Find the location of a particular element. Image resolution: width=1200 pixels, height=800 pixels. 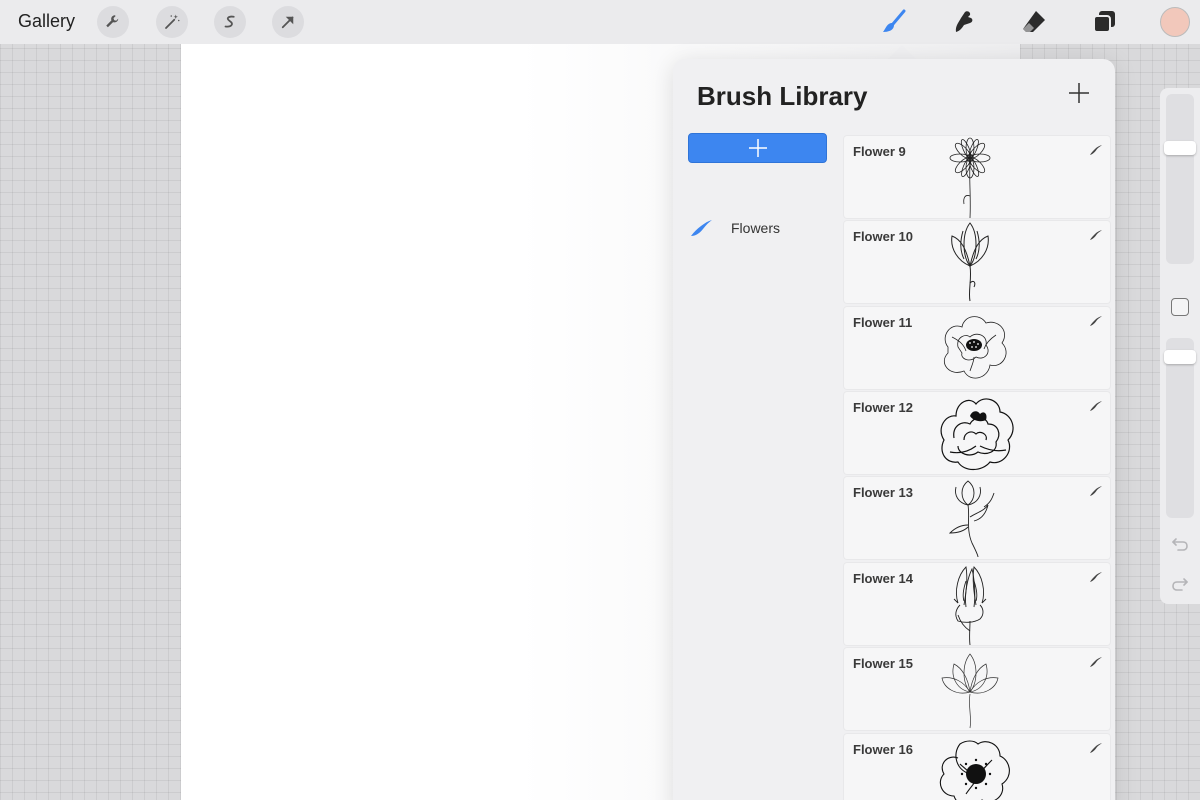

brush-row: Flower 13 is located at coordinates (977, 518).